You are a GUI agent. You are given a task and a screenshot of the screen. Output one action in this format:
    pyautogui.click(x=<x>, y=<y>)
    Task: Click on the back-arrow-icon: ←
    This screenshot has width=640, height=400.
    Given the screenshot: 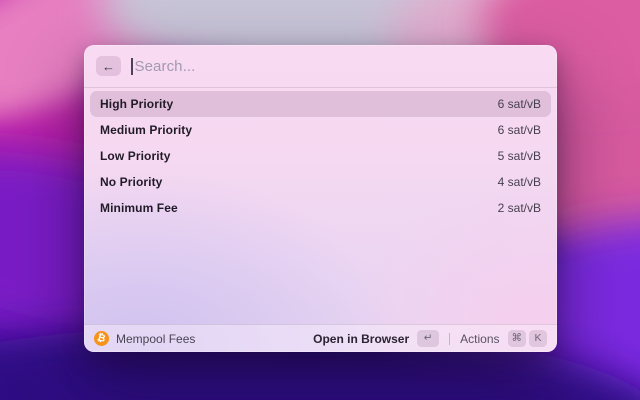 What is the action you would take?
    pyautogui.click(x=108, y=66)
    